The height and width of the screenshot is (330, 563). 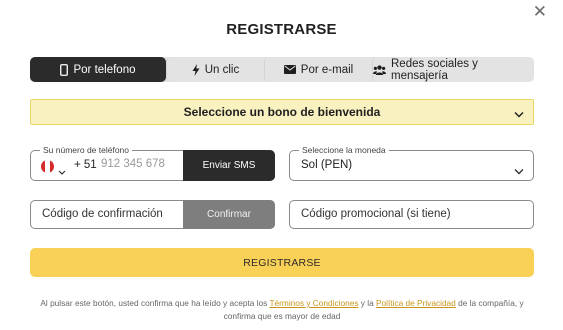 I want to click on confirm-button: Confirmar, so click(x=229, y=214).